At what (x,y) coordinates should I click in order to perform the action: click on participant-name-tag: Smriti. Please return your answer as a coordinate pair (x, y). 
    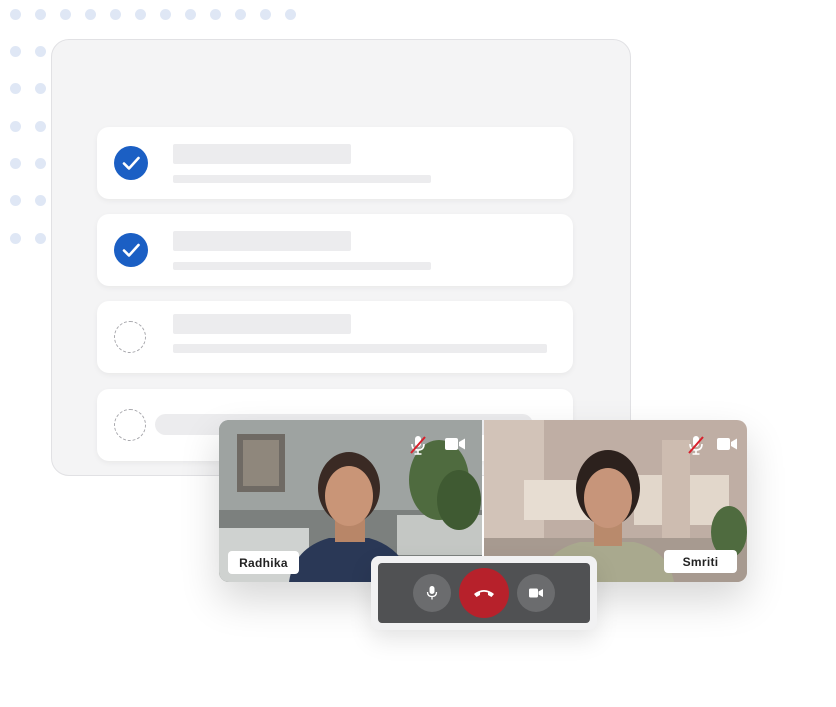
    Looking at the image, I should click on (700, 561).